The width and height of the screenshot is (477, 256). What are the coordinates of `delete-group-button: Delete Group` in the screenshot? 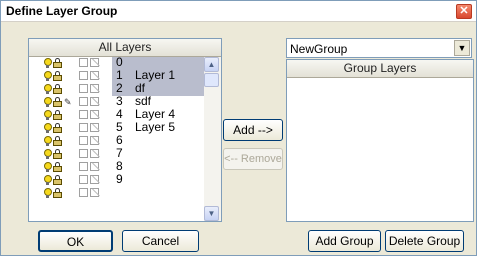 It's located at (424, 241).